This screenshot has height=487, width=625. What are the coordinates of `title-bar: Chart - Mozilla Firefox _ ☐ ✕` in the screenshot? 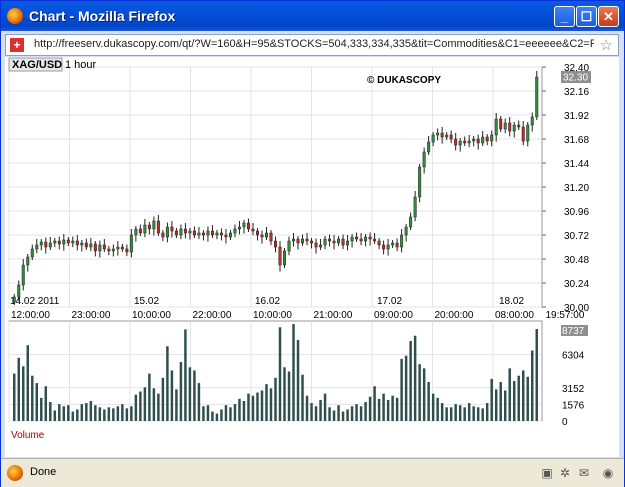 It's located at (312, 16).